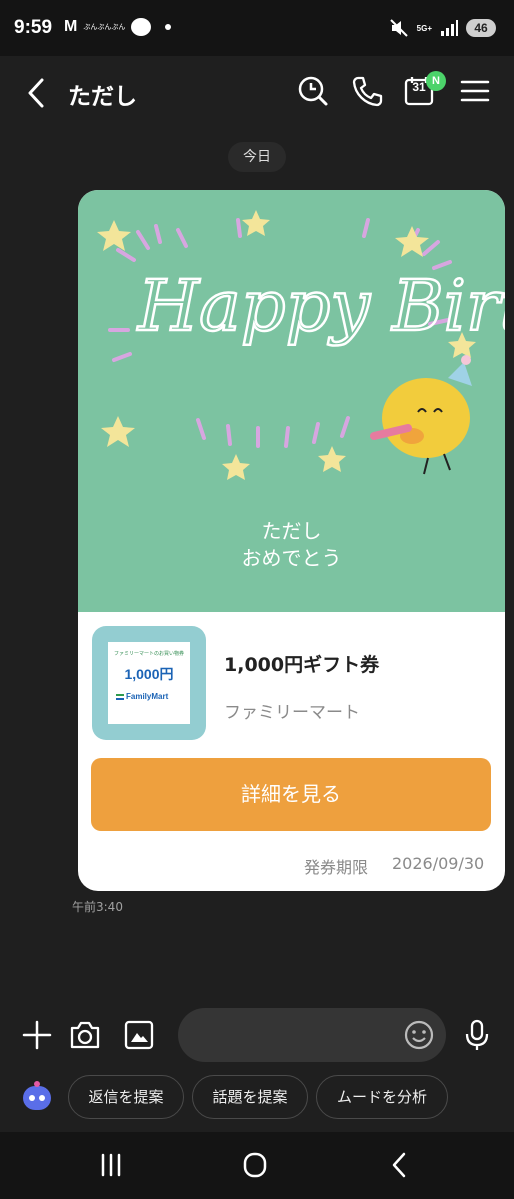 The width and height of the screenshot is (514, 1199). Describe the element at coordinates (292, 713) in the screenshot. I see `gift-brand: ファミリーマート` at that location.